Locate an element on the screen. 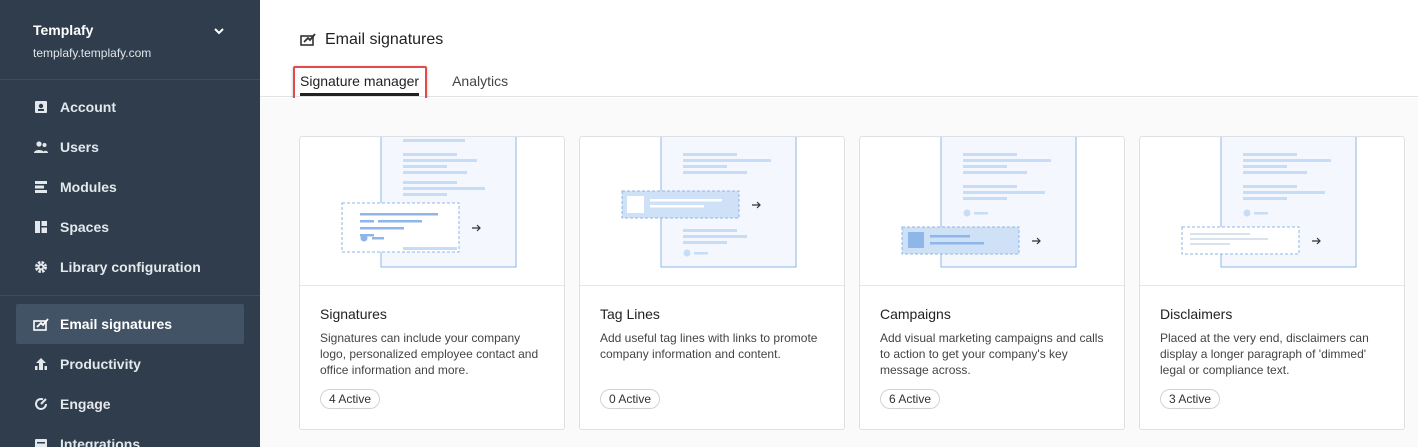 Image resolution: width=1418 pixels, height=447 pixels. tab-signature-manager: Signature manager is located at coordinates (360, 84).